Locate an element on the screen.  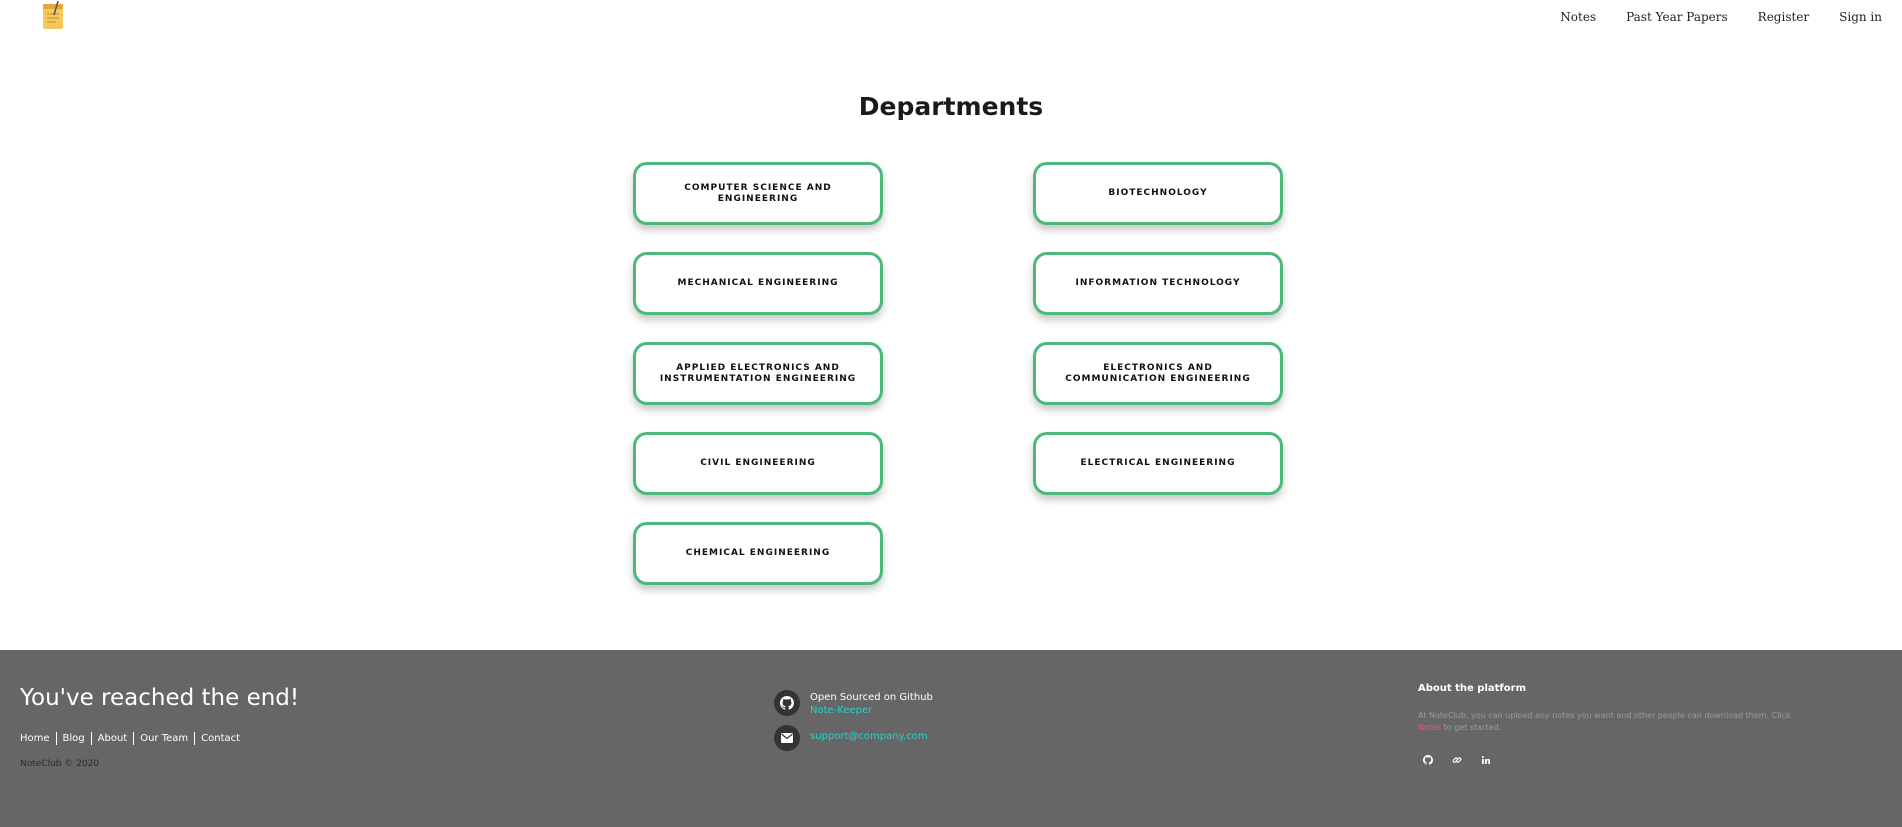
github-label: Open Sourced on Github is located at coordinates (871, 697).